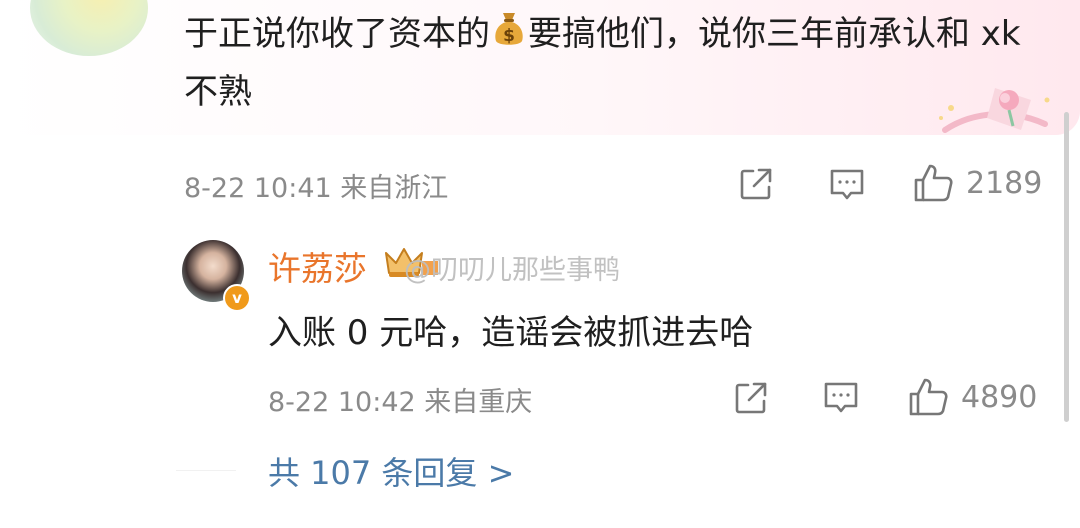 This screenshot has height=528, width=1080. What do you see at coordinates (342, 402) in the screenshot?
I see `reply-date: 8-22 10:42` at bounding box center [342, 402].